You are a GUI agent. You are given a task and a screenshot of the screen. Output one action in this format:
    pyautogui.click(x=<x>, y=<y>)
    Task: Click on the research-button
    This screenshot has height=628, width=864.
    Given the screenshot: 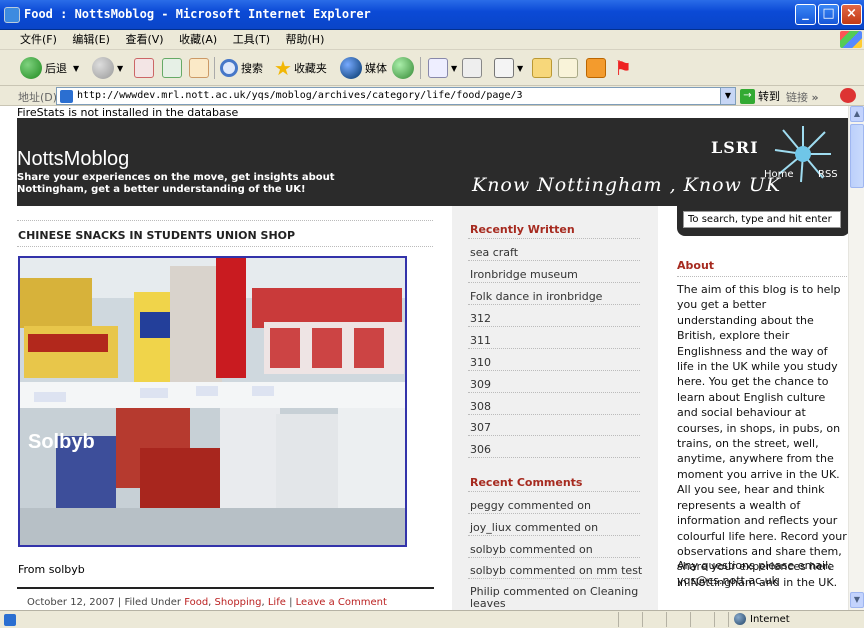 What is the action you would take?
    pyautogui.click(x=569, y=68)
    